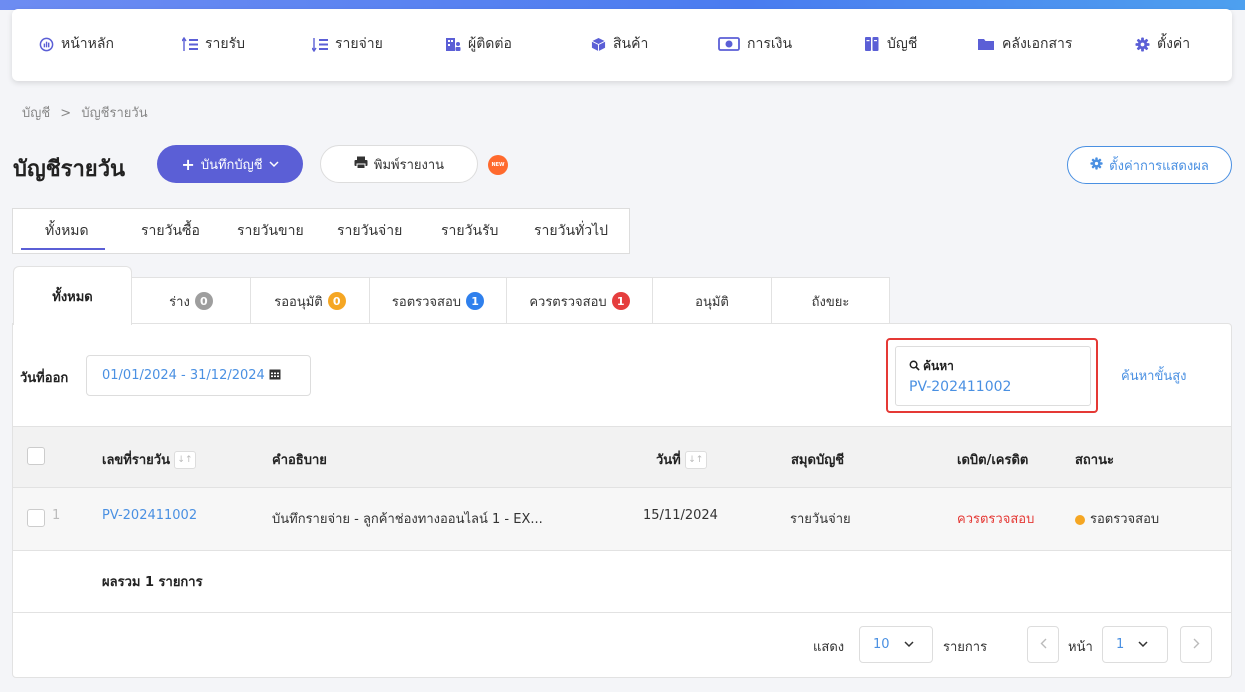 Image resolution: width=1245 pixels, height=692 pixels. I want to click on nav-label-contacts: ผู้ติดต่อ, so click(490, 44).